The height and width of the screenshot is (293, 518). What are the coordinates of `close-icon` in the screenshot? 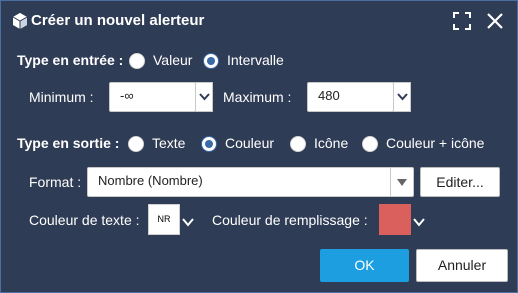 It's located at (495, 21).